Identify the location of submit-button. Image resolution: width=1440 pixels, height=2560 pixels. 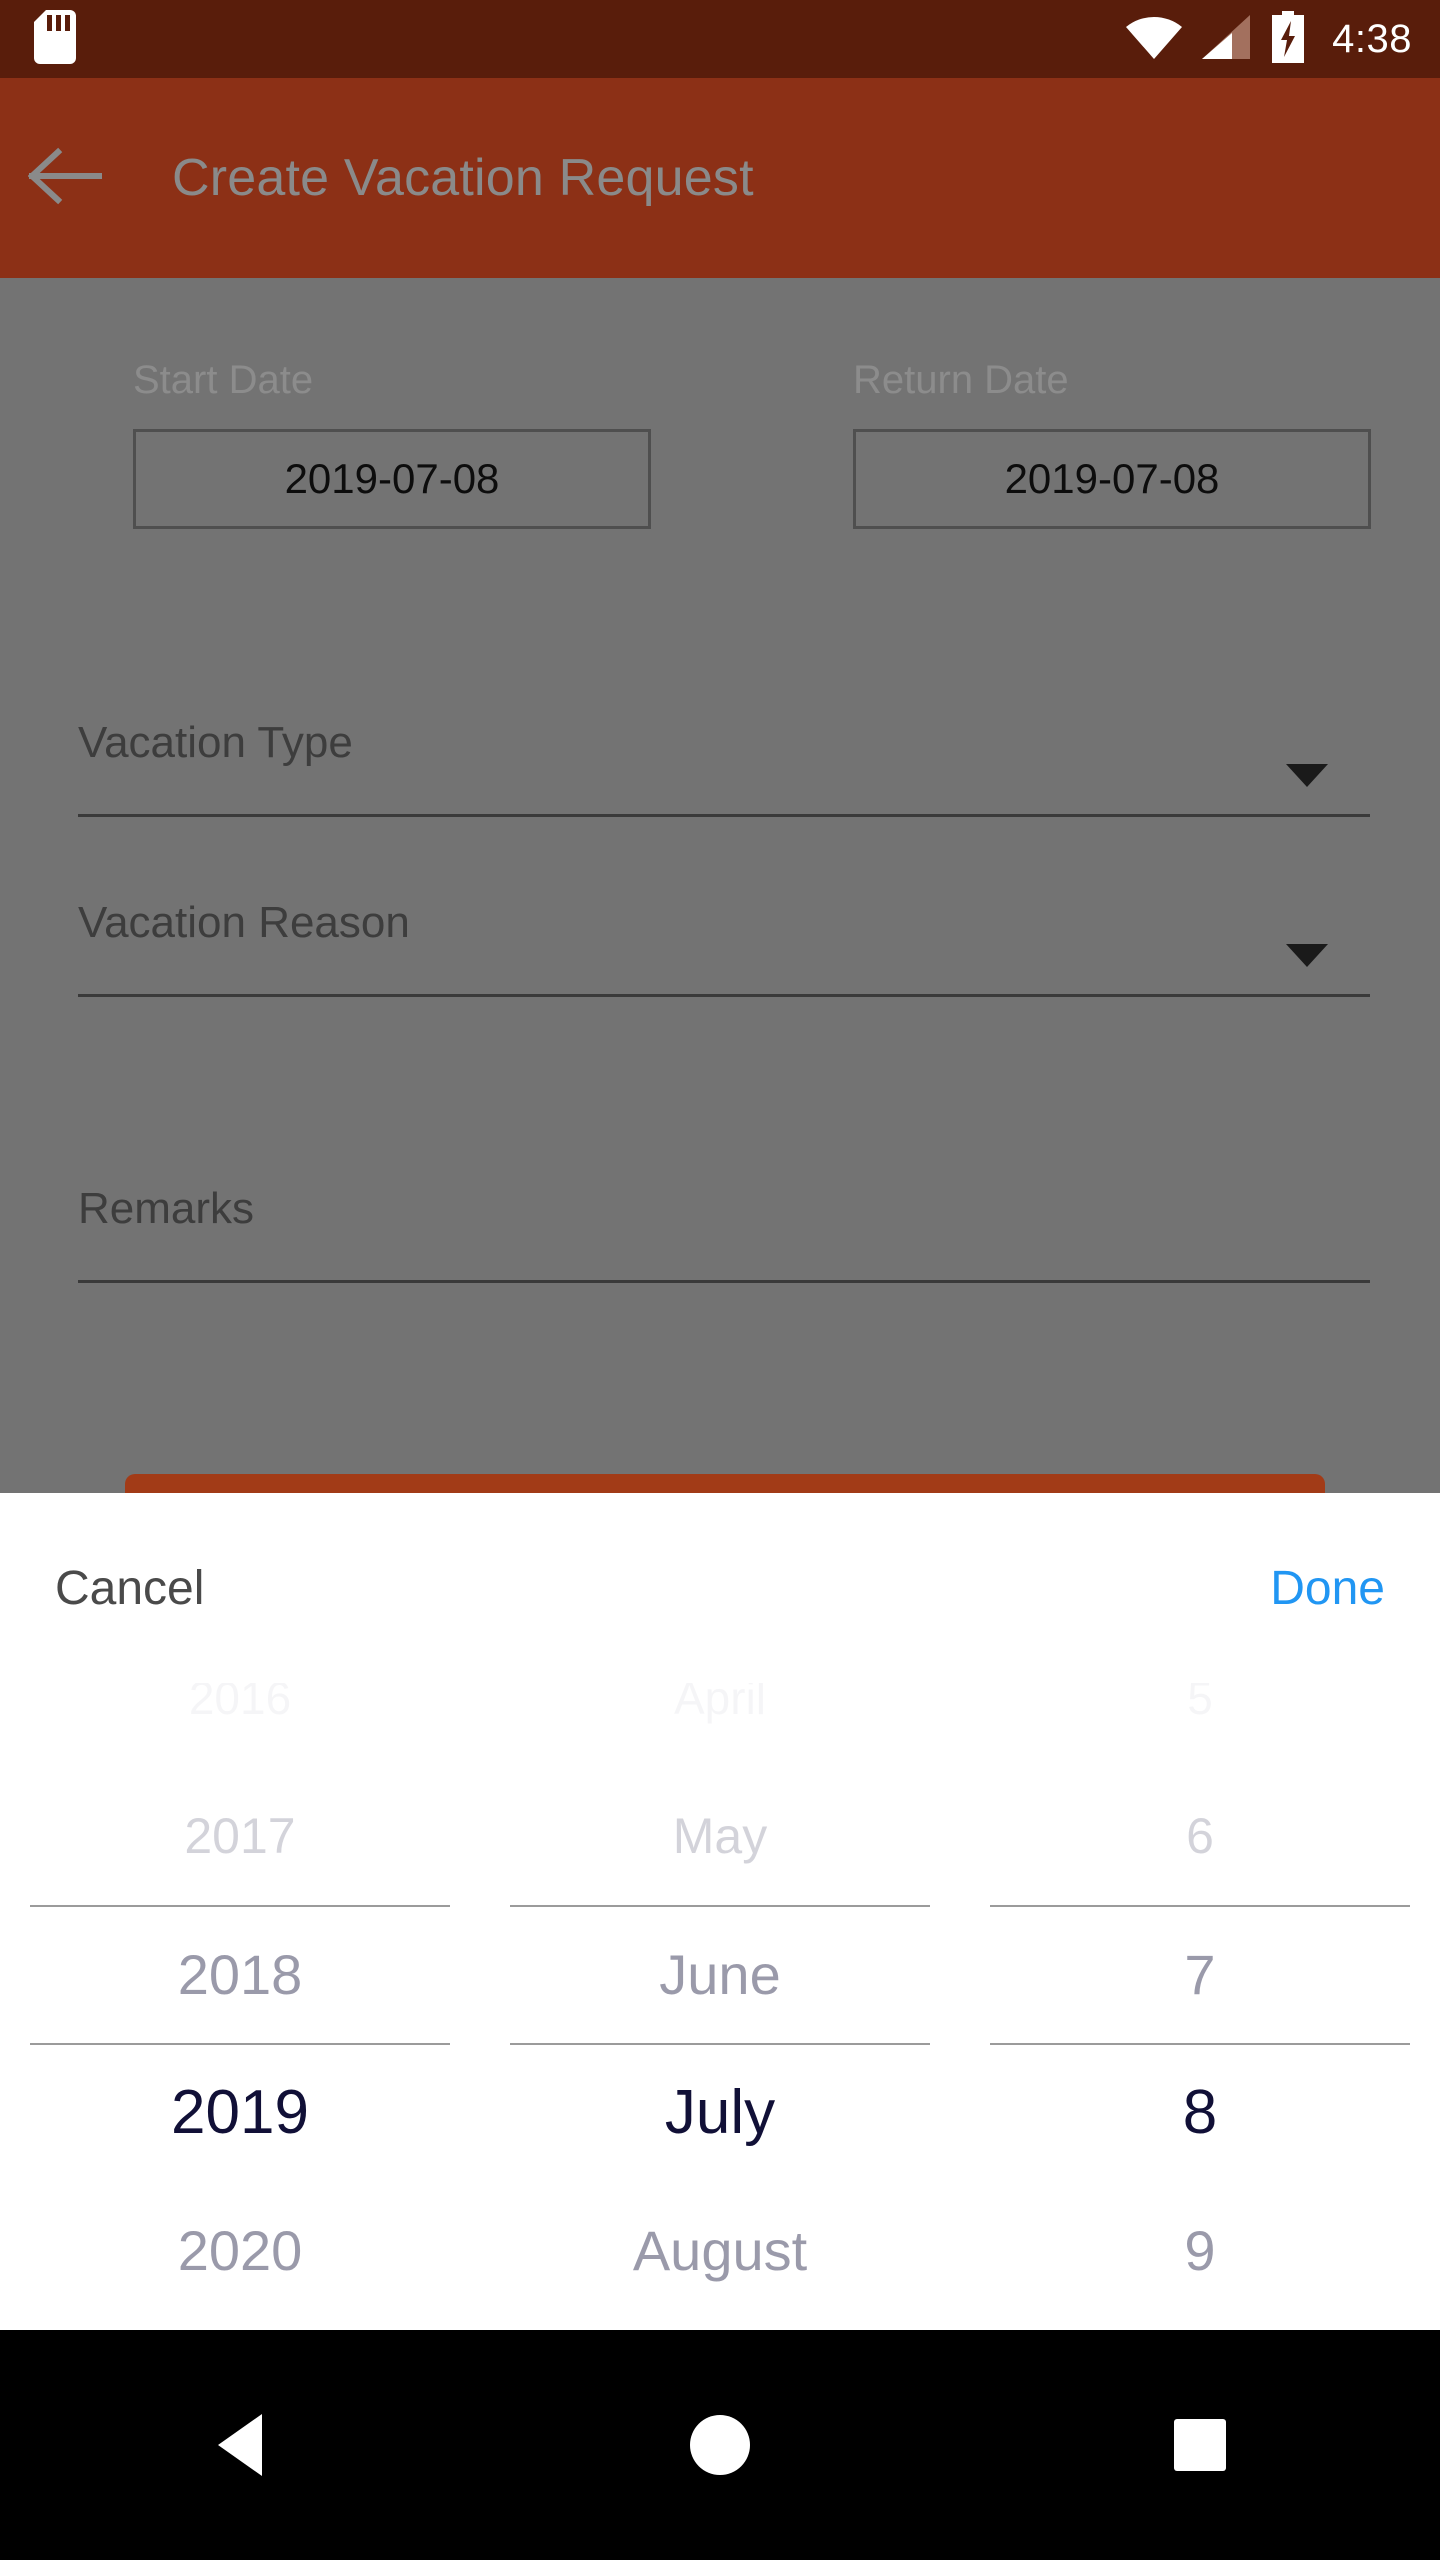
(725, 1483).